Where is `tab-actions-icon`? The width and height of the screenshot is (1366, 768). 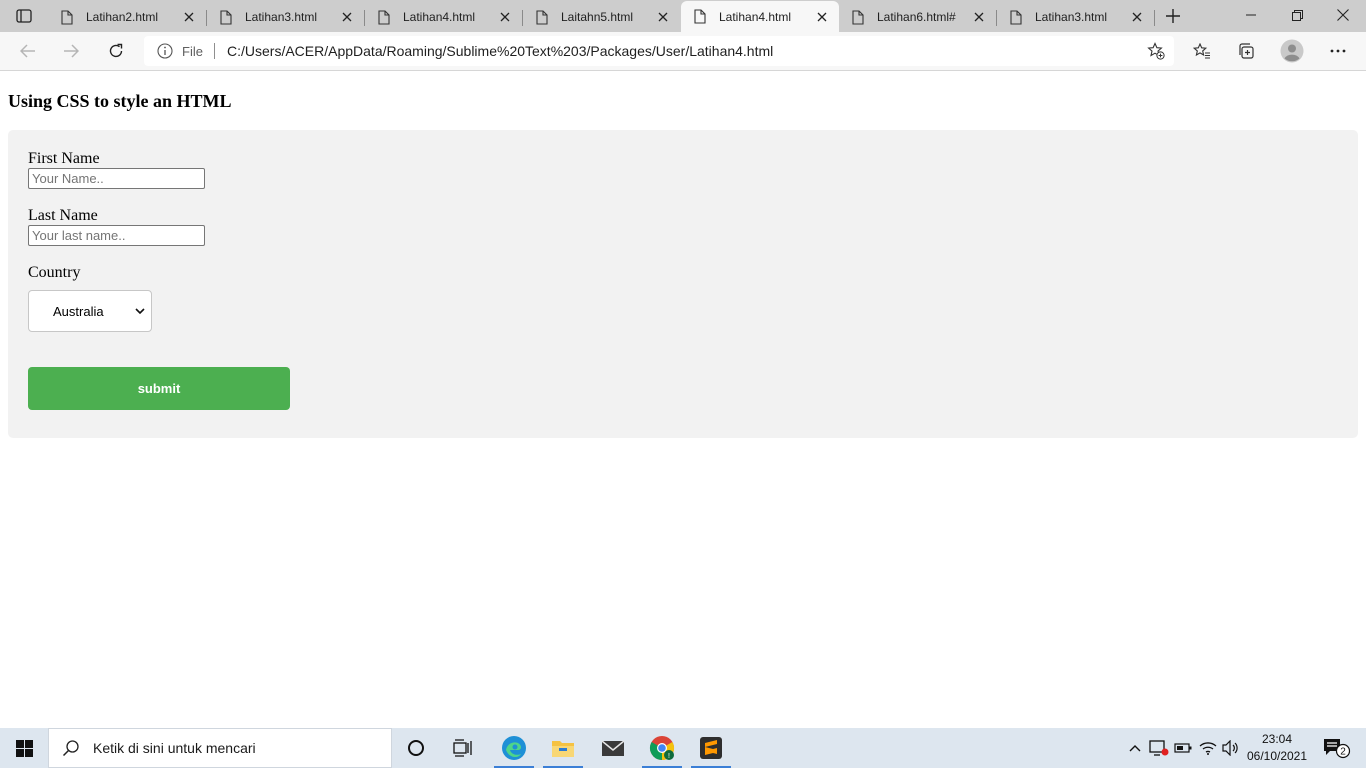 tab-actions-icon is located at coordinates (24, 16).